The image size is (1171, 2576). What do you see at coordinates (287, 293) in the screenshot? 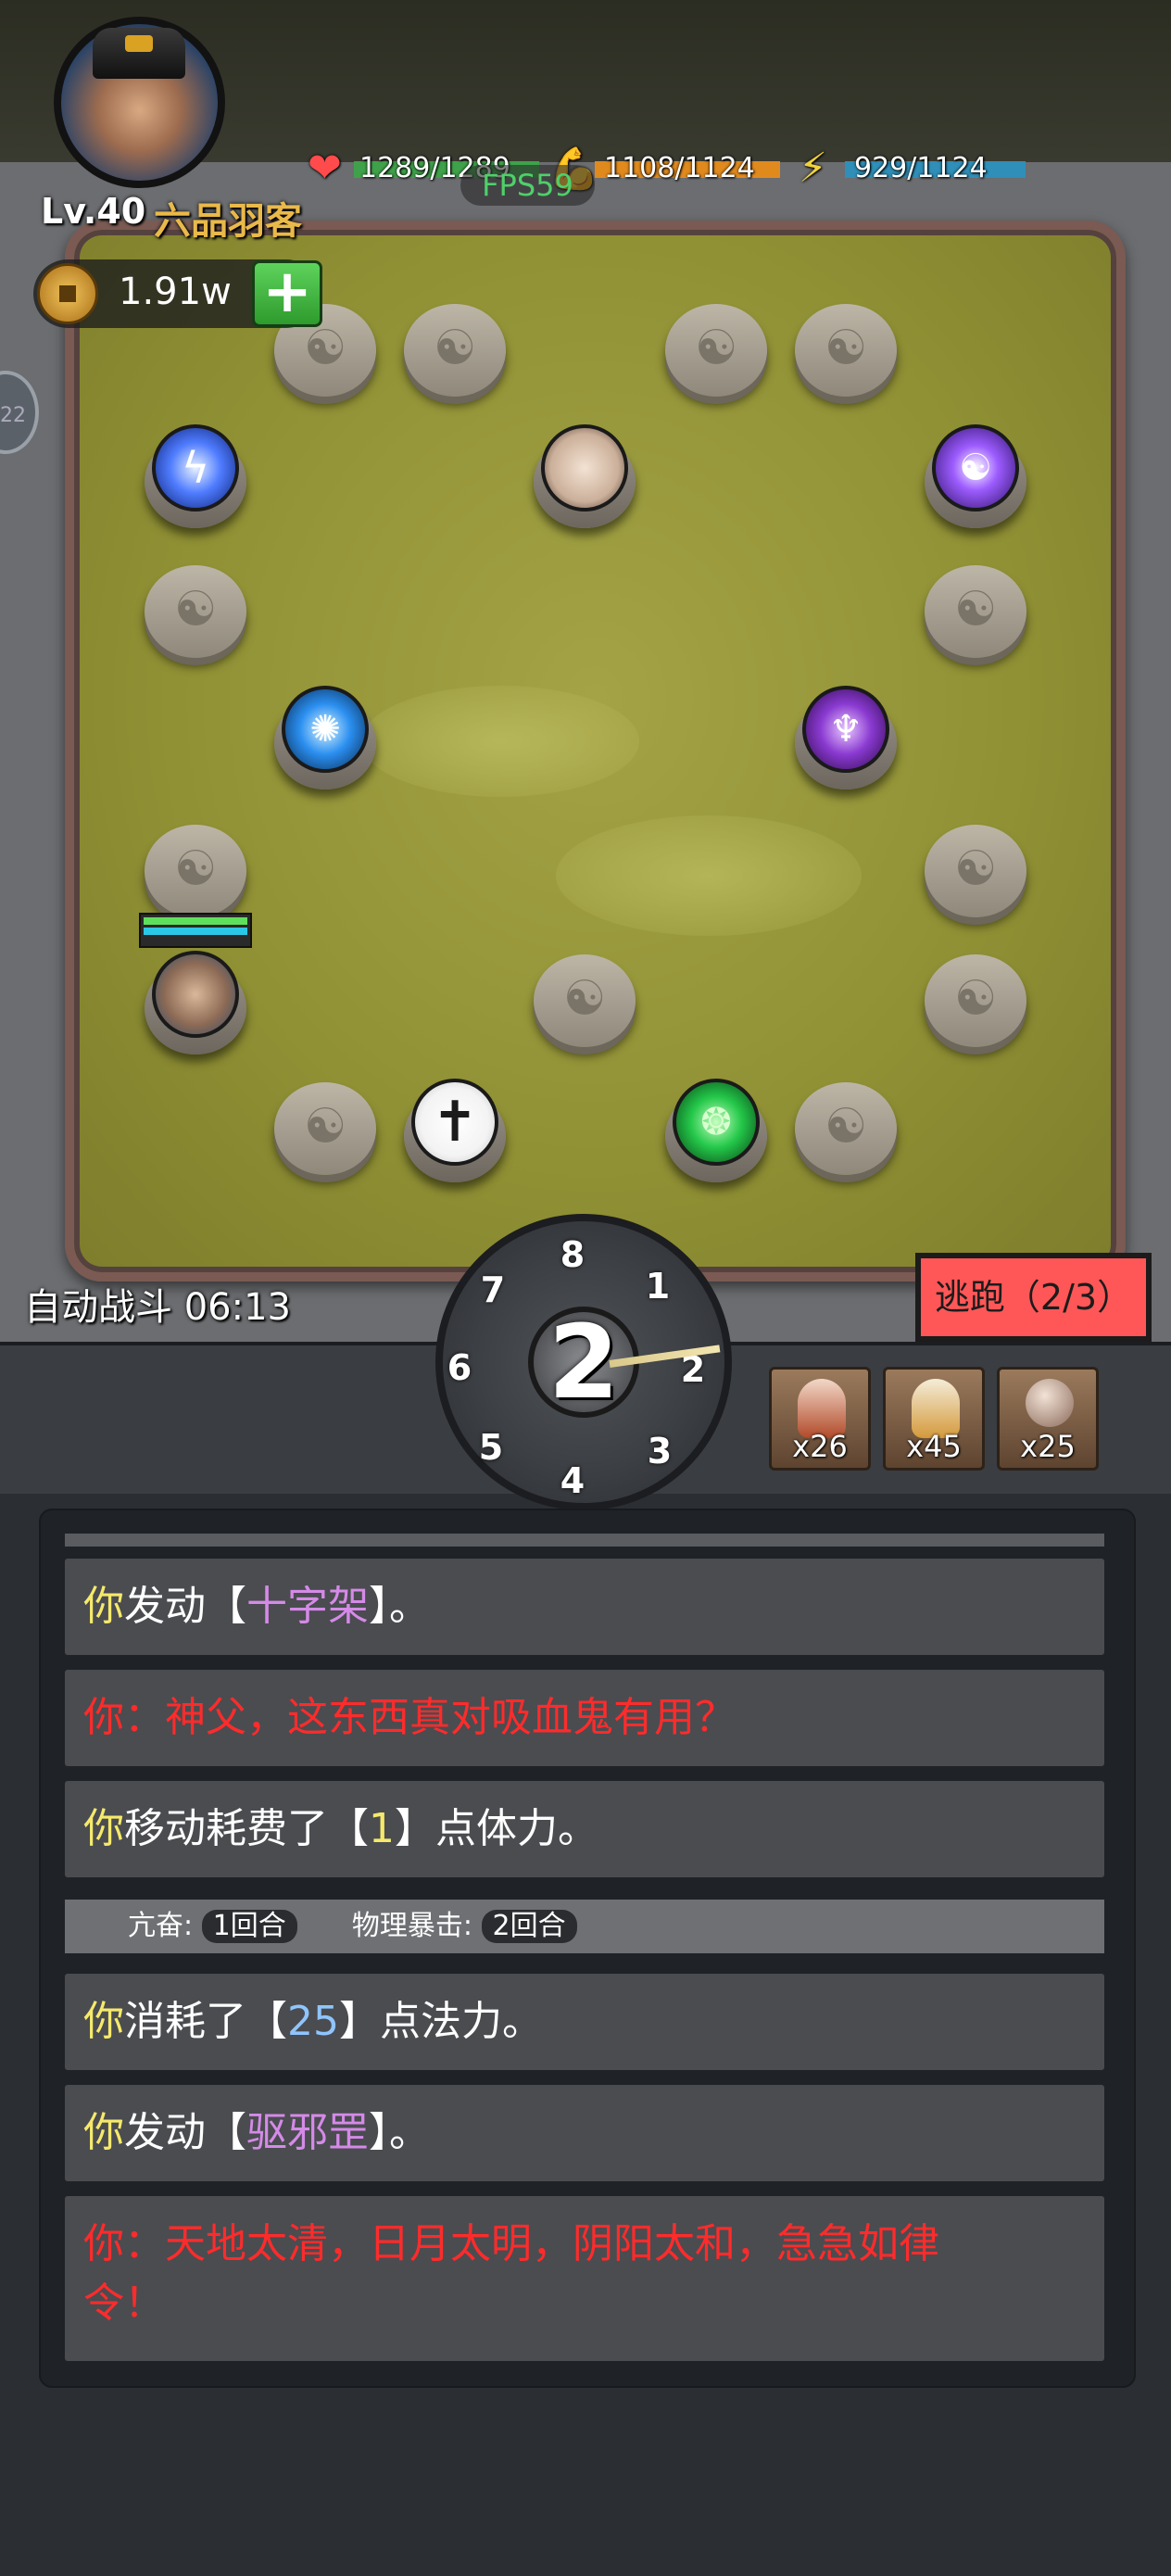
I see `add-coins-button: +` at bounding box center [287, 293].